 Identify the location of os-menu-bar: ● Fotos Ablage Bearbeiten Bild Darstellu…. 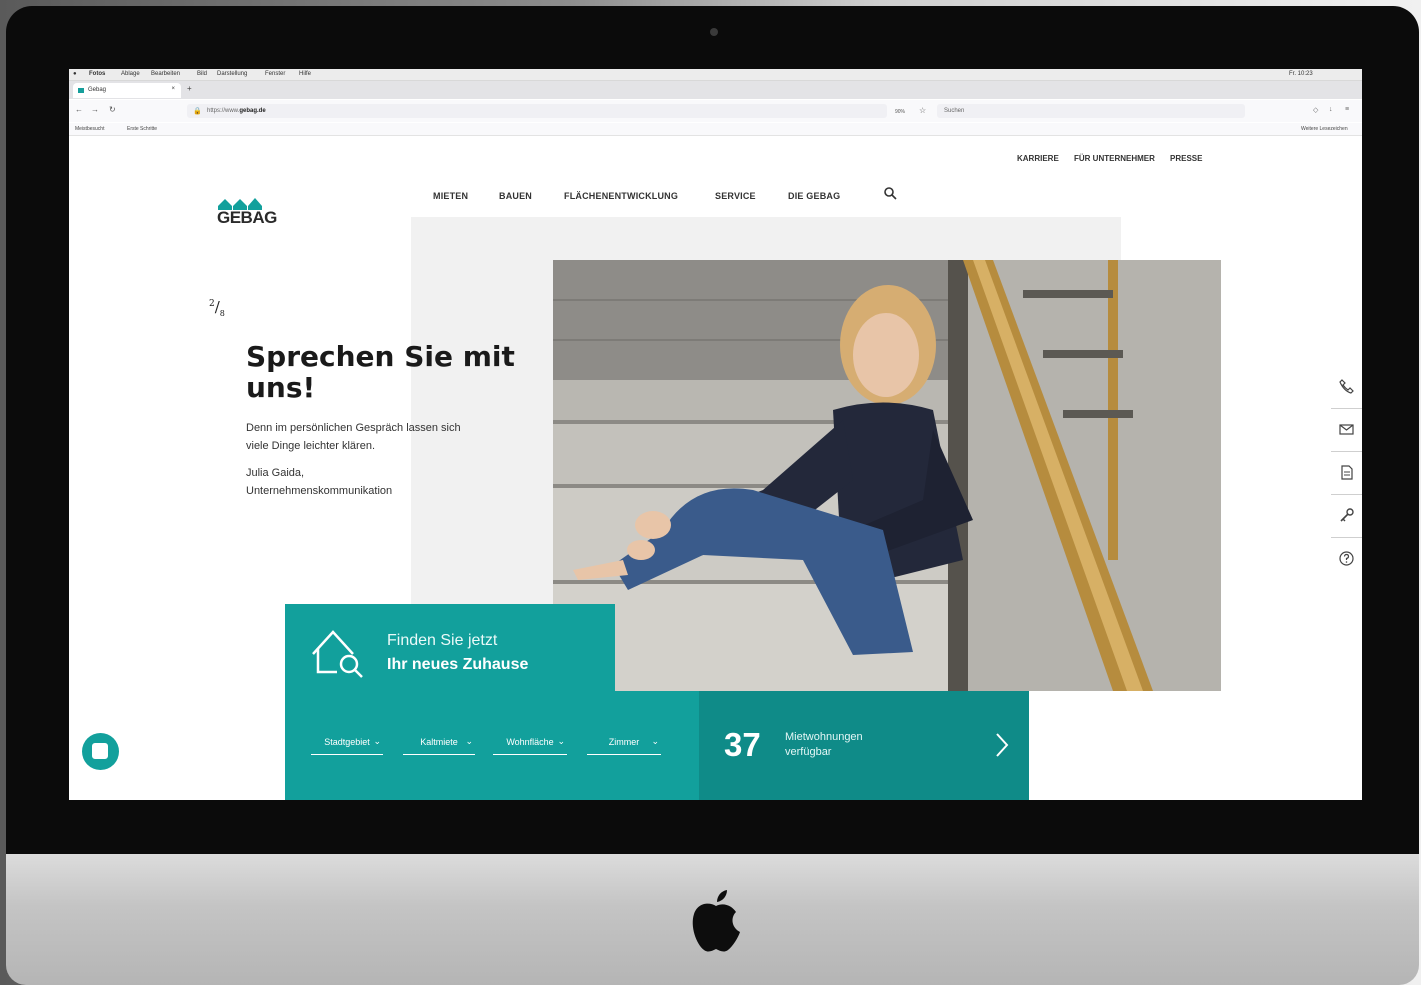
(715, 75).